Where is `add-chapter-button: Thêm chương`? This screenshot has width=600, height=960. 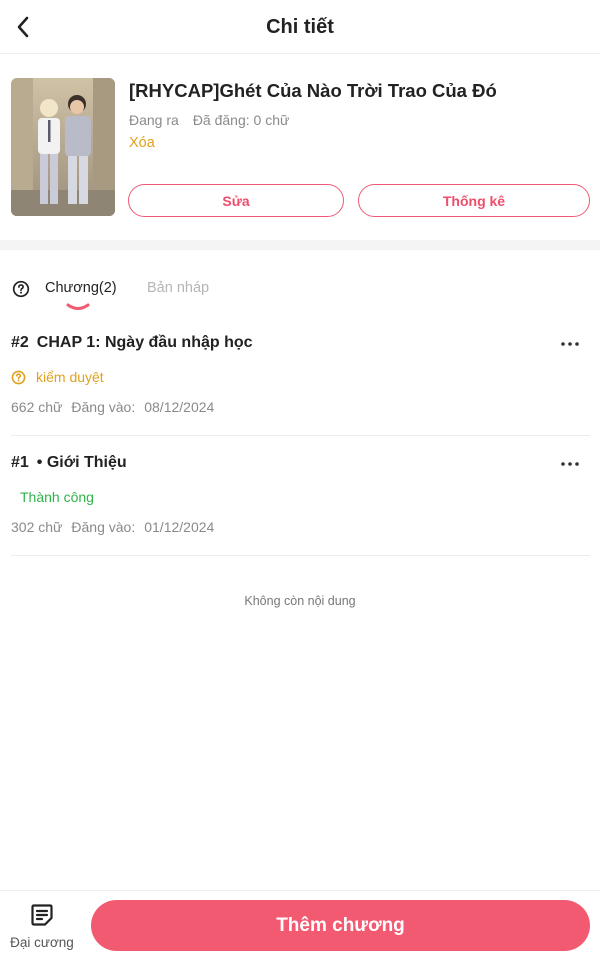 add-chapter-button: Thêm chương is located at coordinates (340, 925).